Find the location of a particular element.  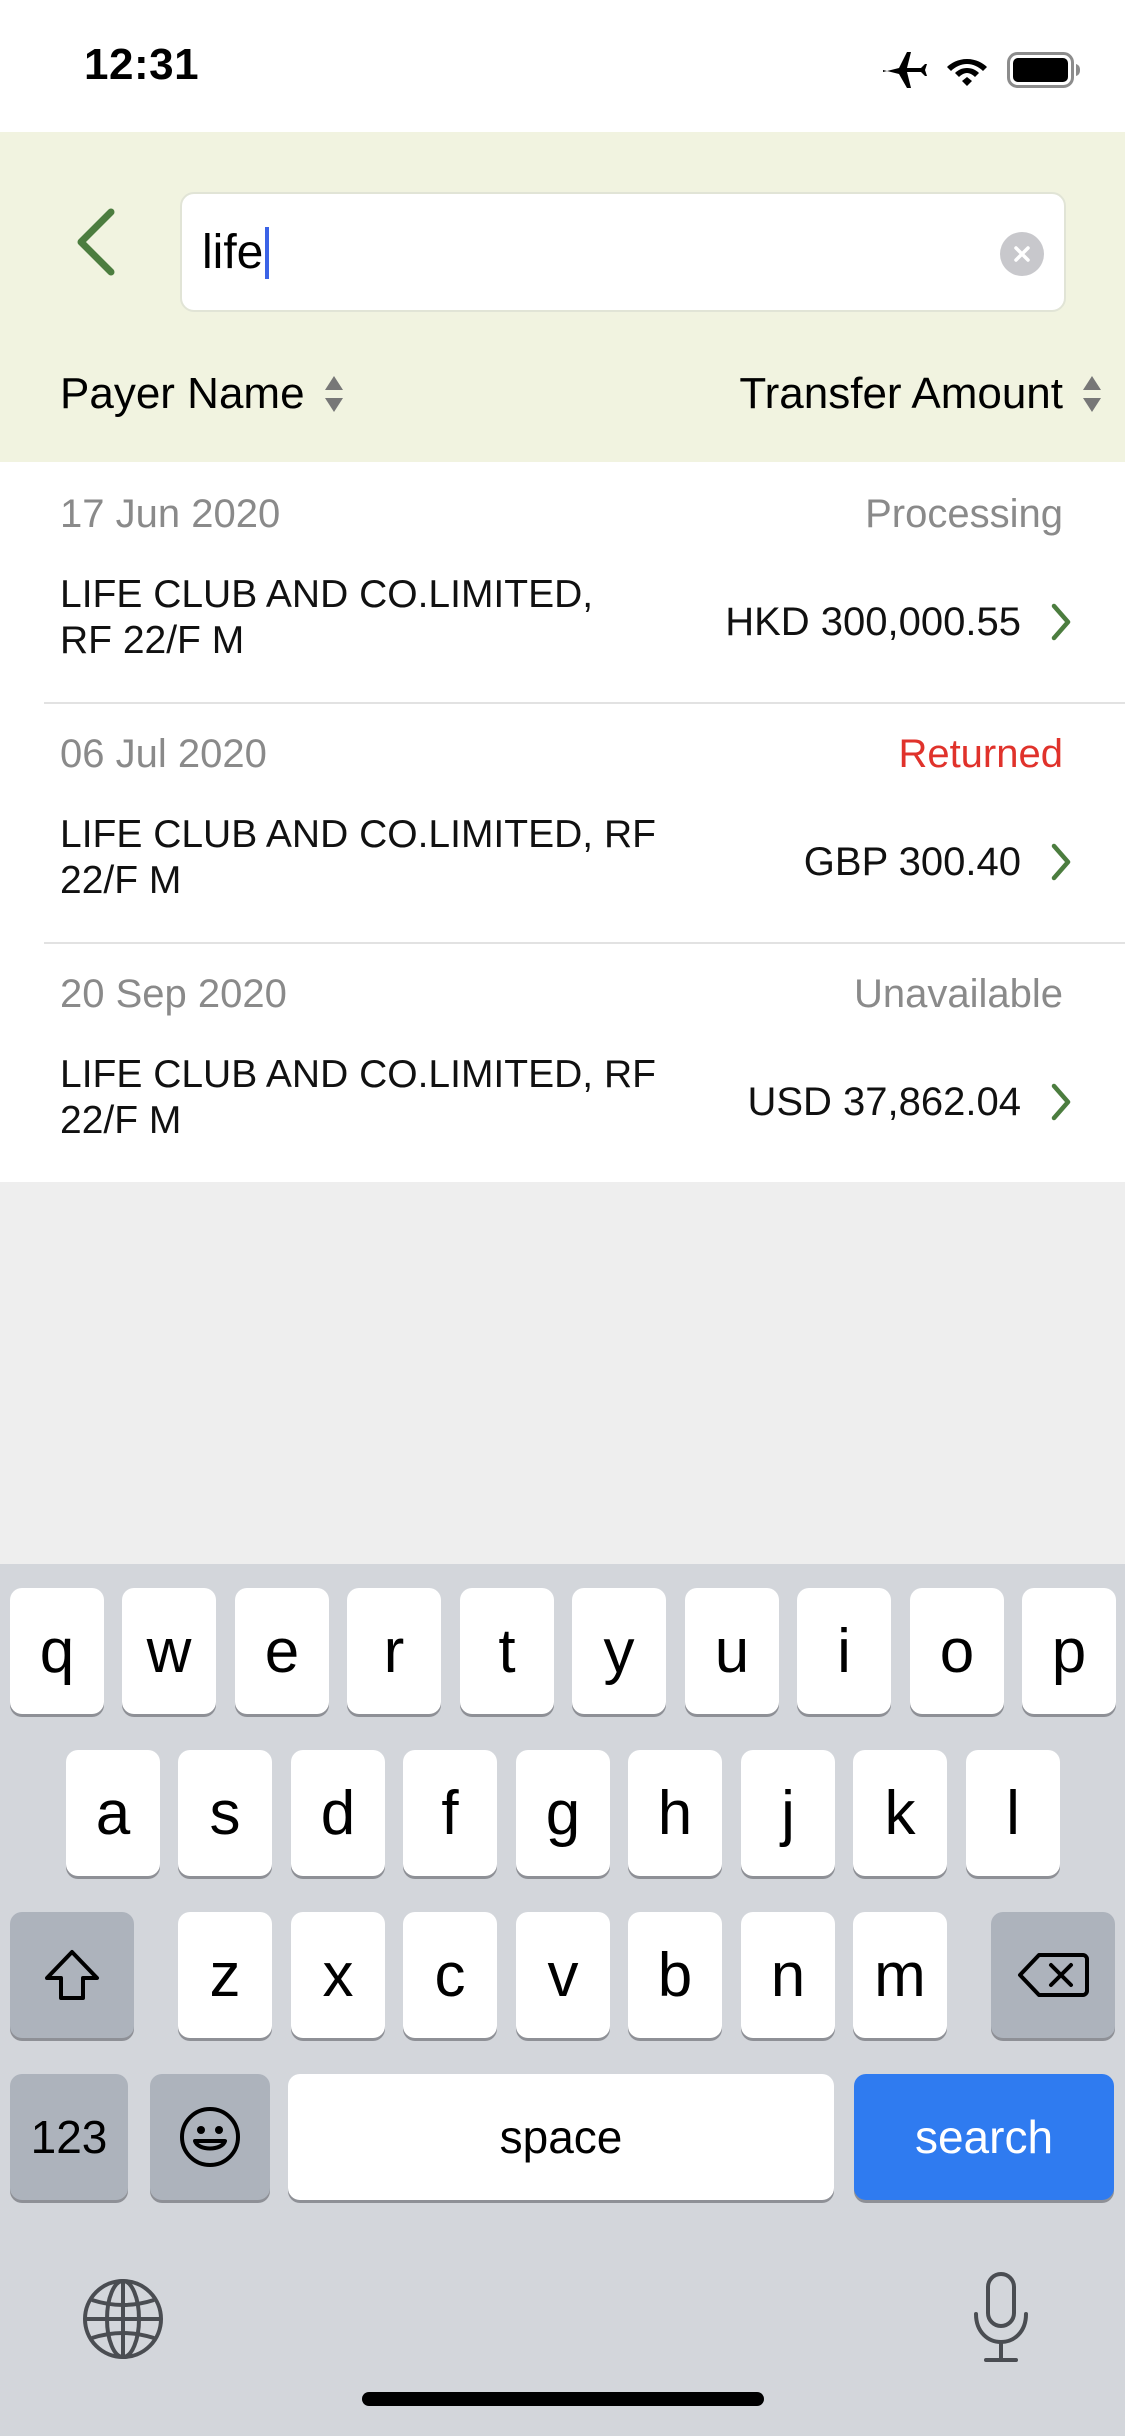

battery-icon is located at coordinates (1043, 70).